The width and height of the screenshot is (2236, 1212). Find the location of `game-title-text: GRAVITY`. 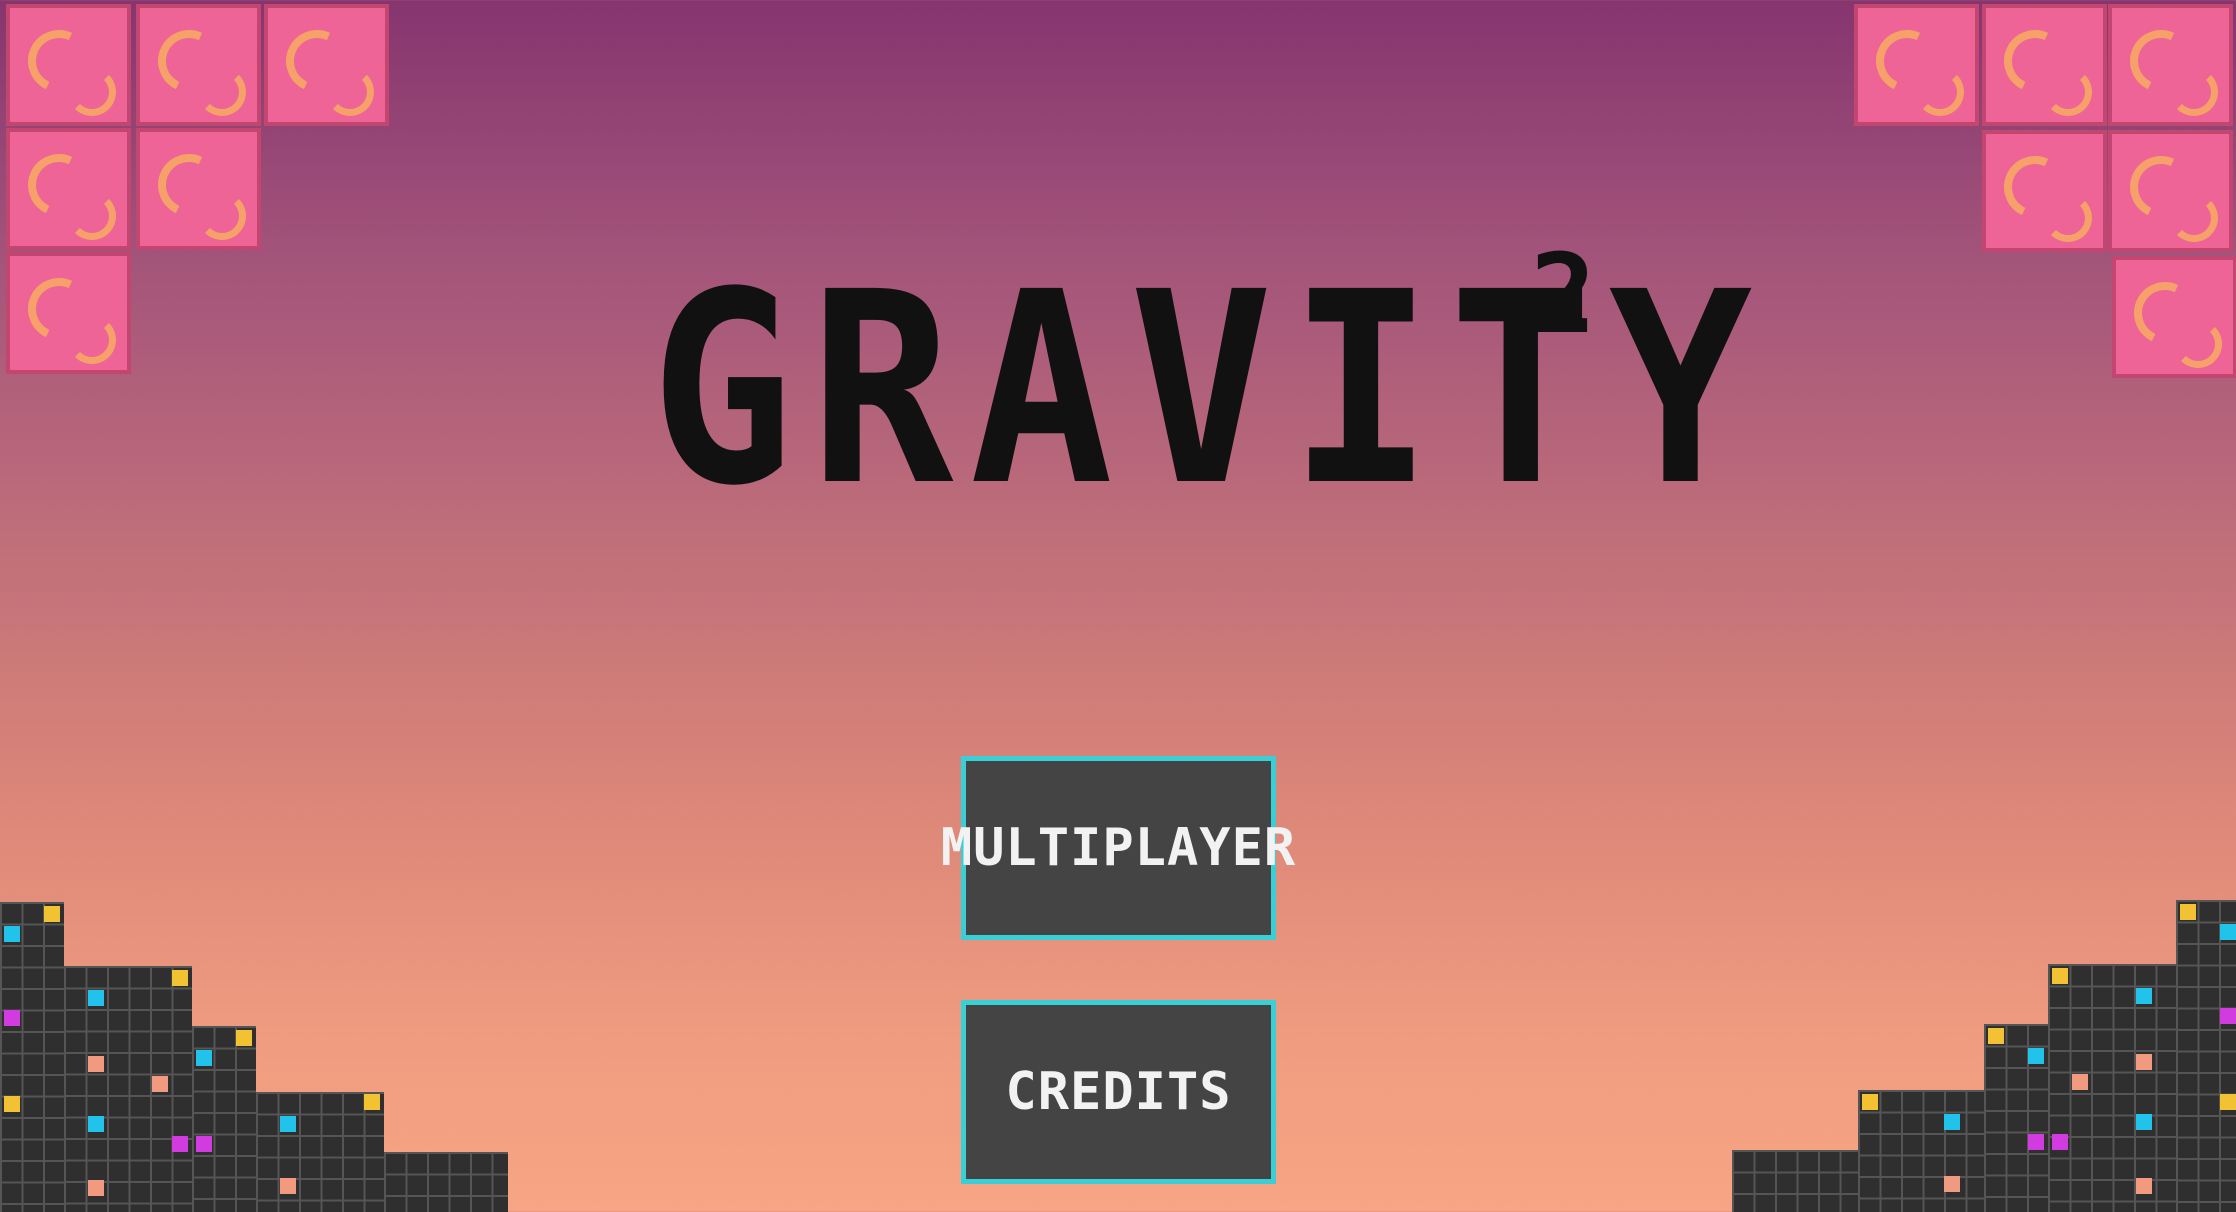

game-title-text: GRAVITY is located at coordinates (1209, 390).